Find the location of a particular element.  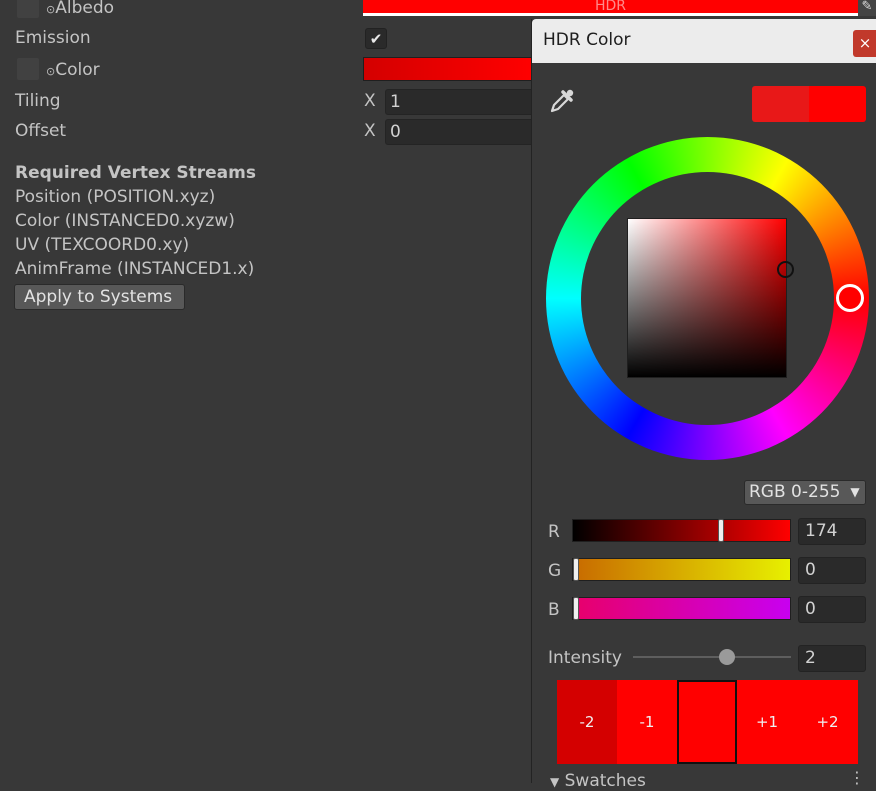

swatch-plus-2: +2 is located at coordinates (827, 722).